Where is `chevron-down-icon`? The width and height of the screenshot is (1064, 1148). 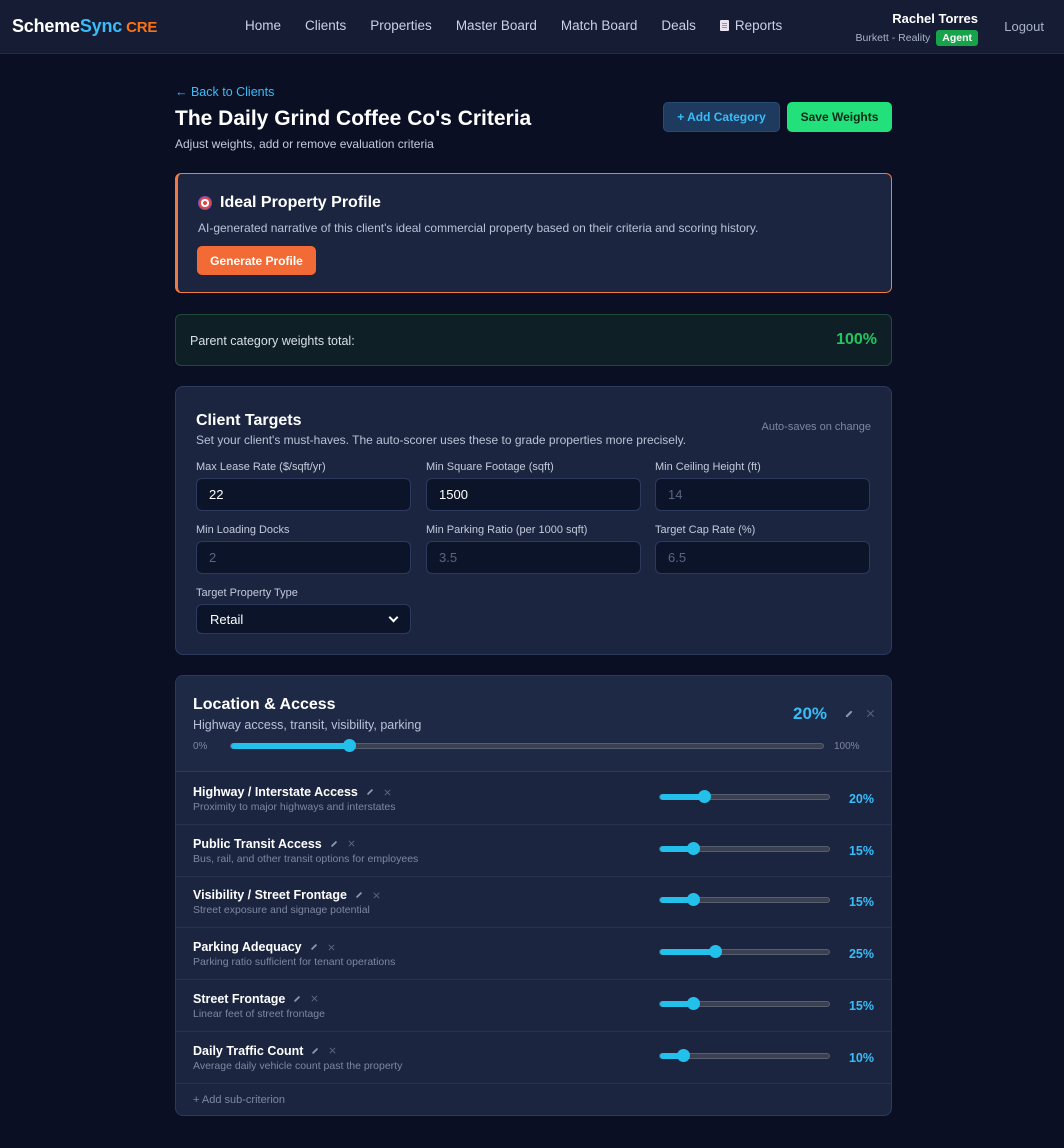
chevron-down-icon is located at coordinates (393, 617).